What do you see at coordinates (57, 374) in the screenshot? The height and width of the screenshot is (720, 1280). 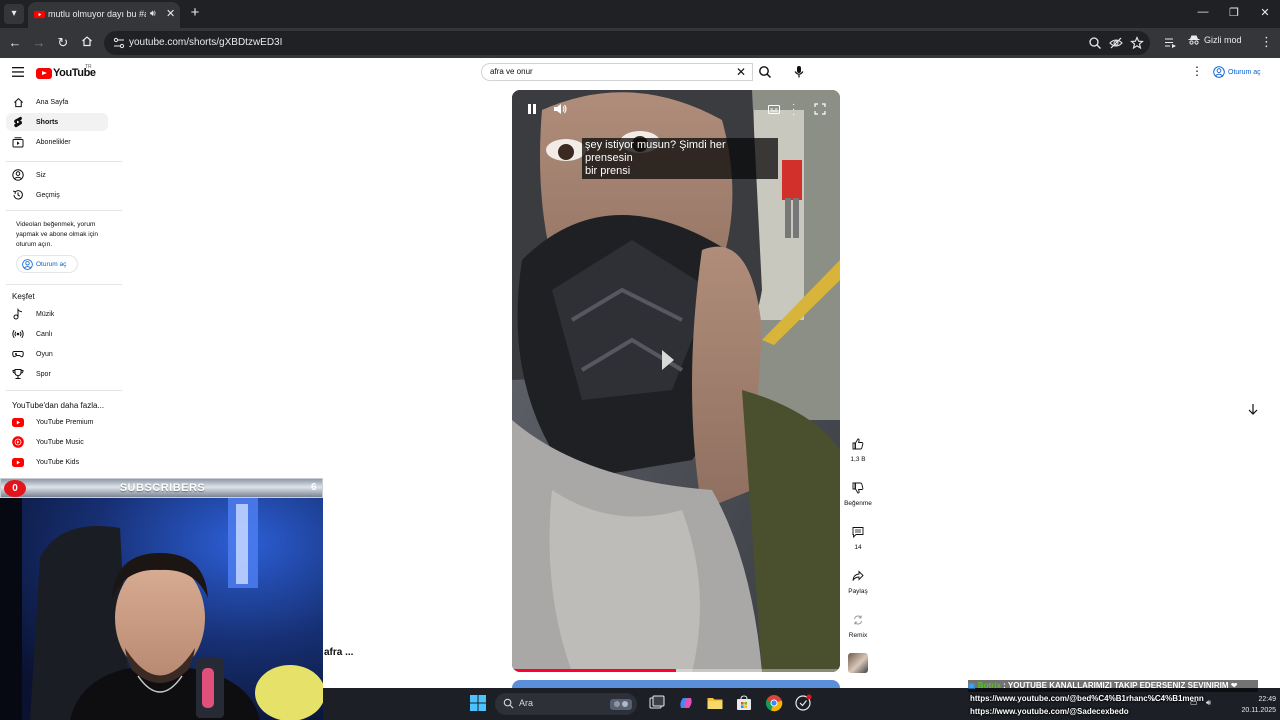 I see `sidebar-item-sports: Spor` at bounding box center [57, 374].